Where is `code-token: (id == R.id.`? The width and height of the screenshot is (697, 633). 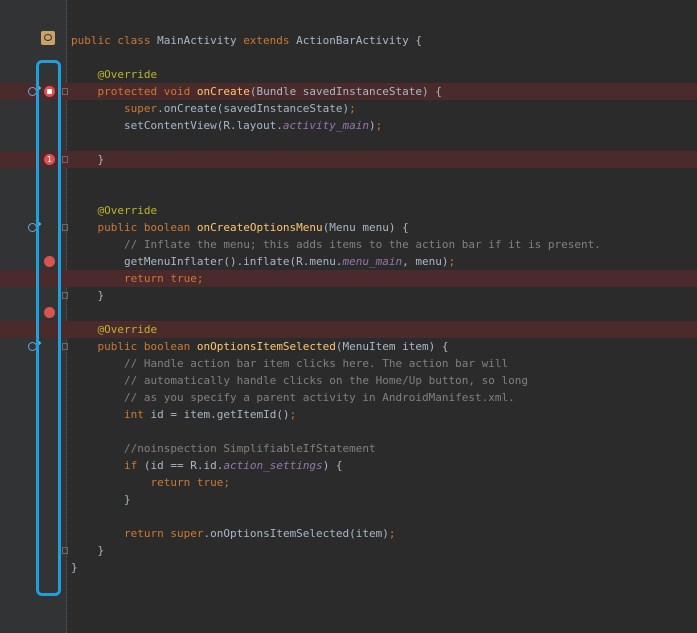 code-token: (id == R.id. is located at coordinates (183, 465).